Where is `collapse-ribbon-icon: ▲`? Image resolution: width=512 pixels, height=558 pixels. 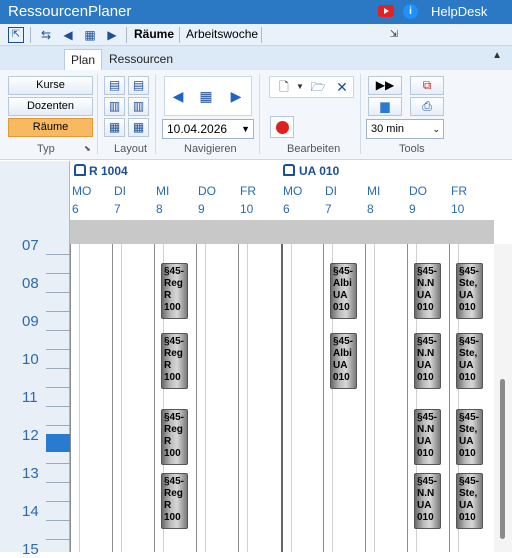 collapse-ribbon-icon: ▲ is located at coordinates (497, 55).